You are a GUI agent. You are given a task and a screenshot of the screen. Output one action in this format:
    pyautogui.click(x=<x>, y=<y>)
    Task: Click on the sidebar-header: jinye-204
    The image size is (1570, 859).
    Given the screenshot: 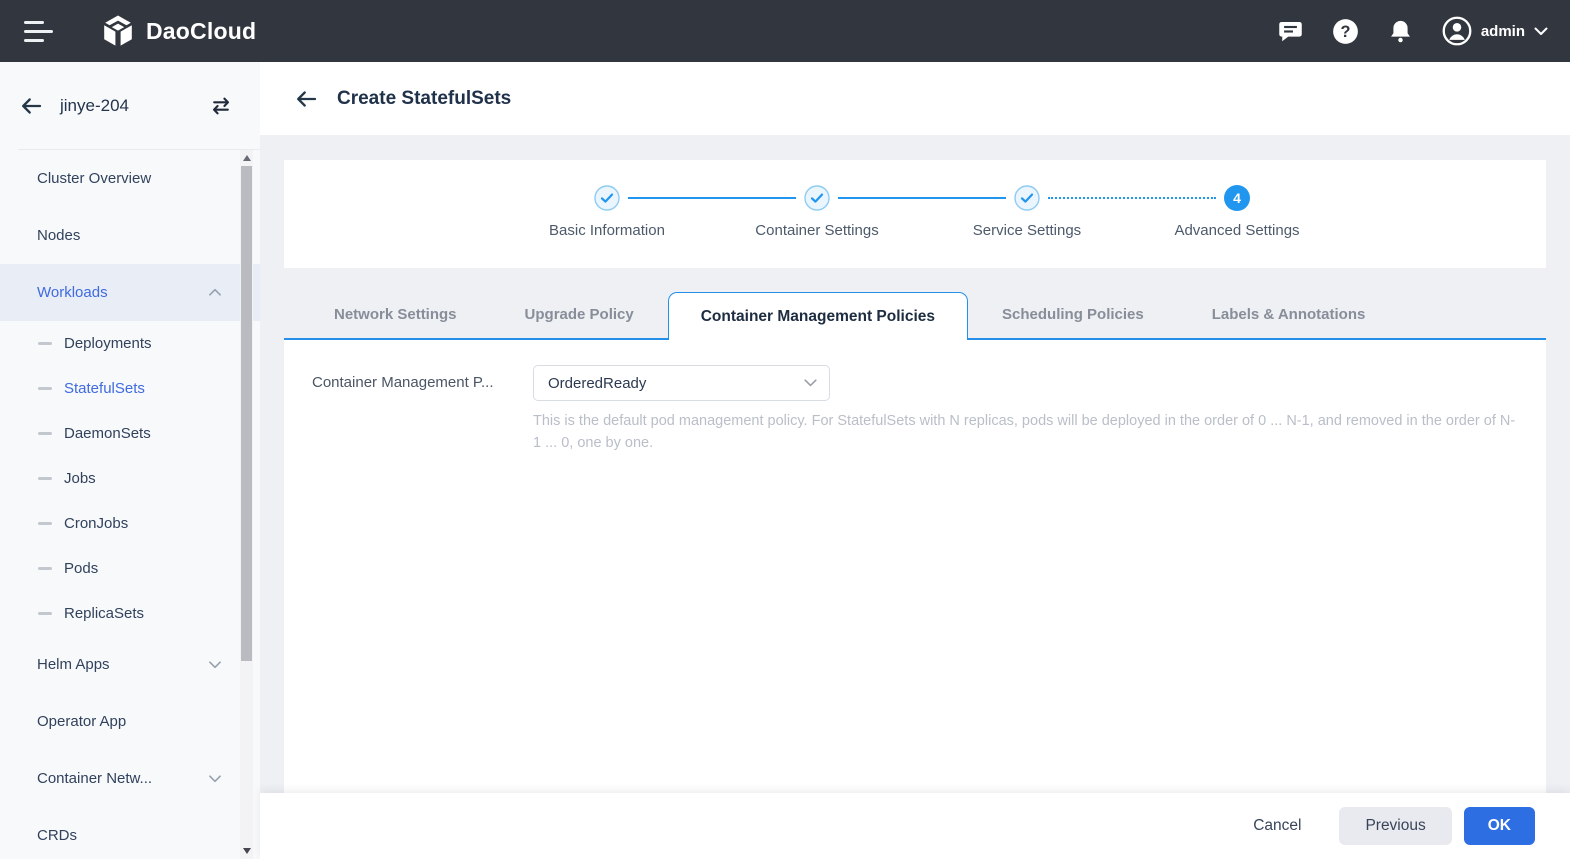 What is the action you would take?
    pyautogui.click(x=130, y=106)
    